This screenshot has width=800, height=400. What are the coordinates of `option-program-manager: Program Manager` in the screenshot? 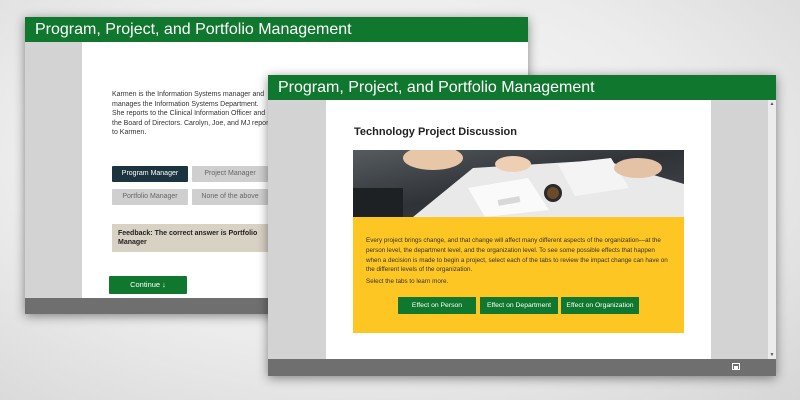 It's located at (150, 174).